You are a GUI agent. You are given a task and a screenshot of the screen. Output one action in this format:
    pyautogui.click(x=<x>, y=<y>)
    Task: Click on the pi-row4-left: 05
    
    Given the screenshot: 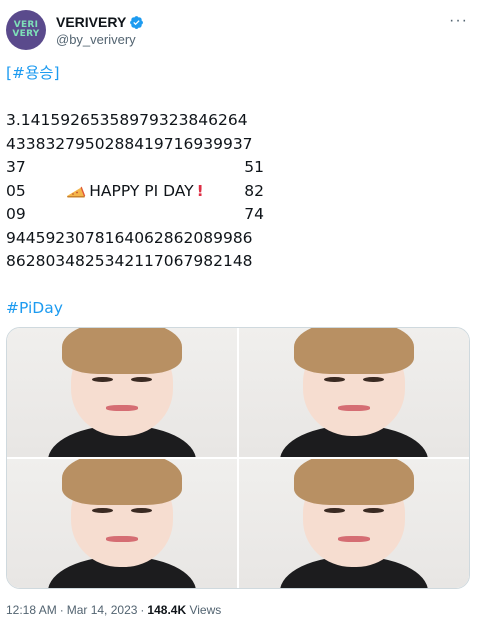 What is the action you would take?
    pyautogui.click(x=16, y=190)
    